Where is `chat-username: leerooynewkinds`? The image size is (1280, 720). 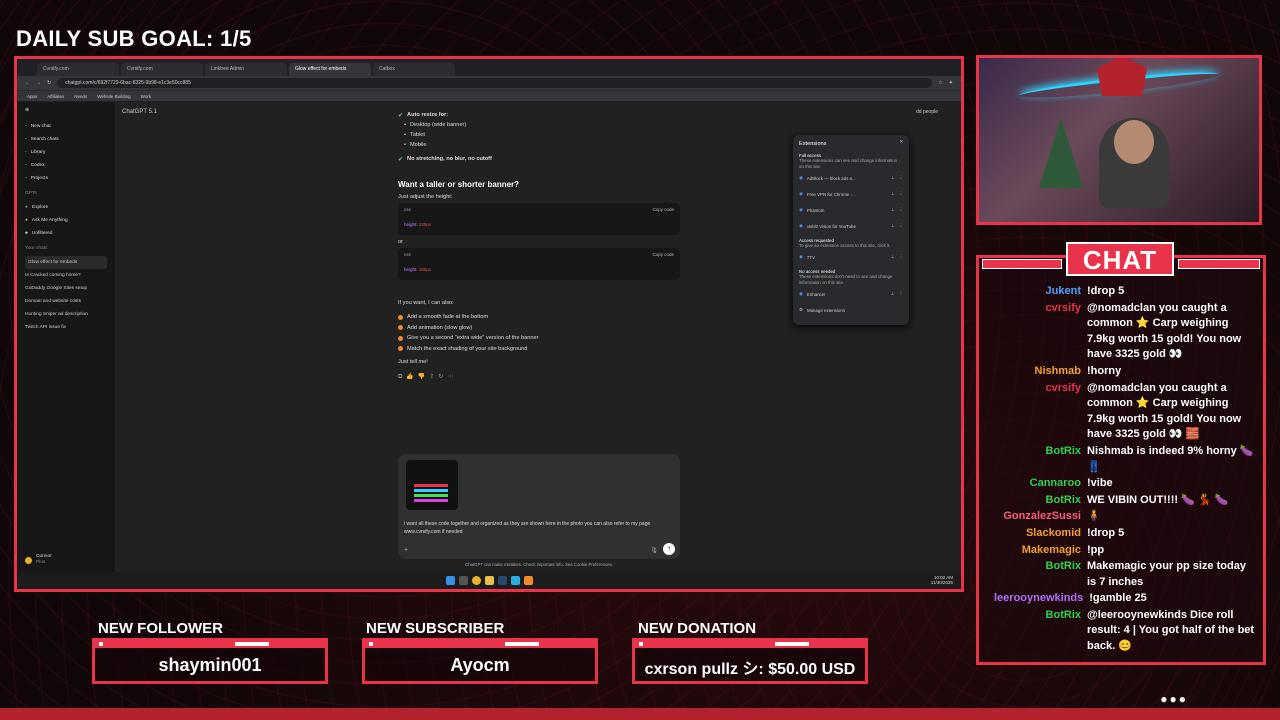 chat-username: leerooynewkinds is located at coordinates (1041, 599).